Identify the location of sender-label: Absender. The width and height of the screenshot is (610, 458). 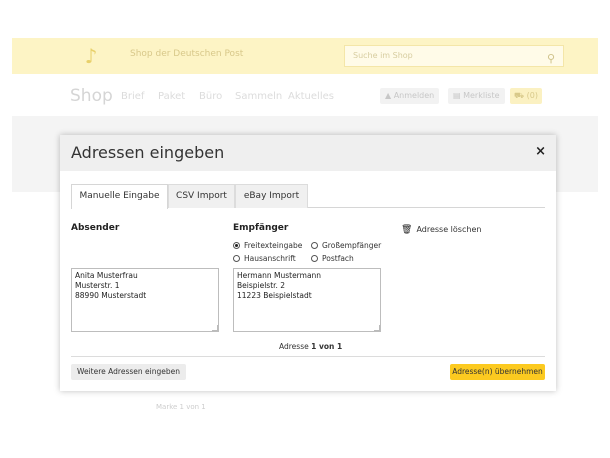
(95, 228).